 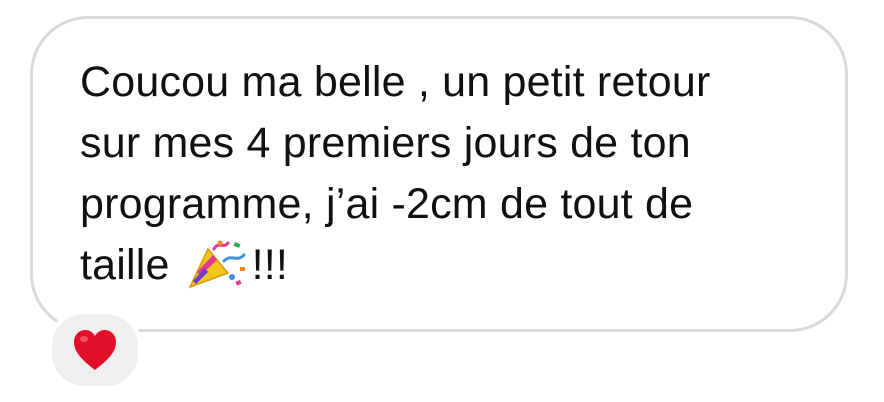 I want to click on message-line-1: Coucou ma belle , un petit retour, so click(x=395, y=82).